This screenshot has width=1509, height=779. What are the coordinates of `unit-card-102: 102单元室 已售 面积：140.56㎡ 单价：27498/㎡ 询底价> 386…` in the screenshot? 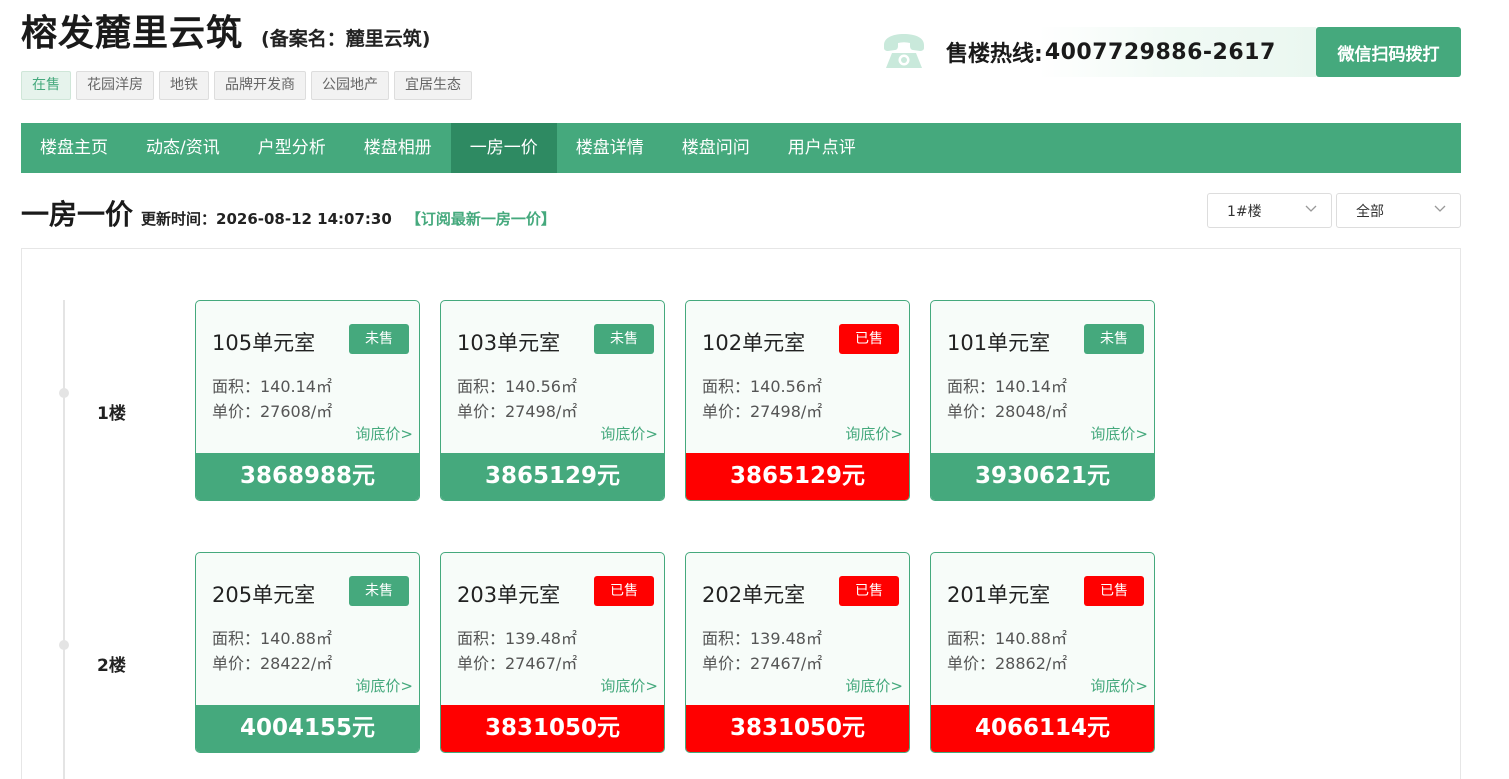 It's located at (797, 400).